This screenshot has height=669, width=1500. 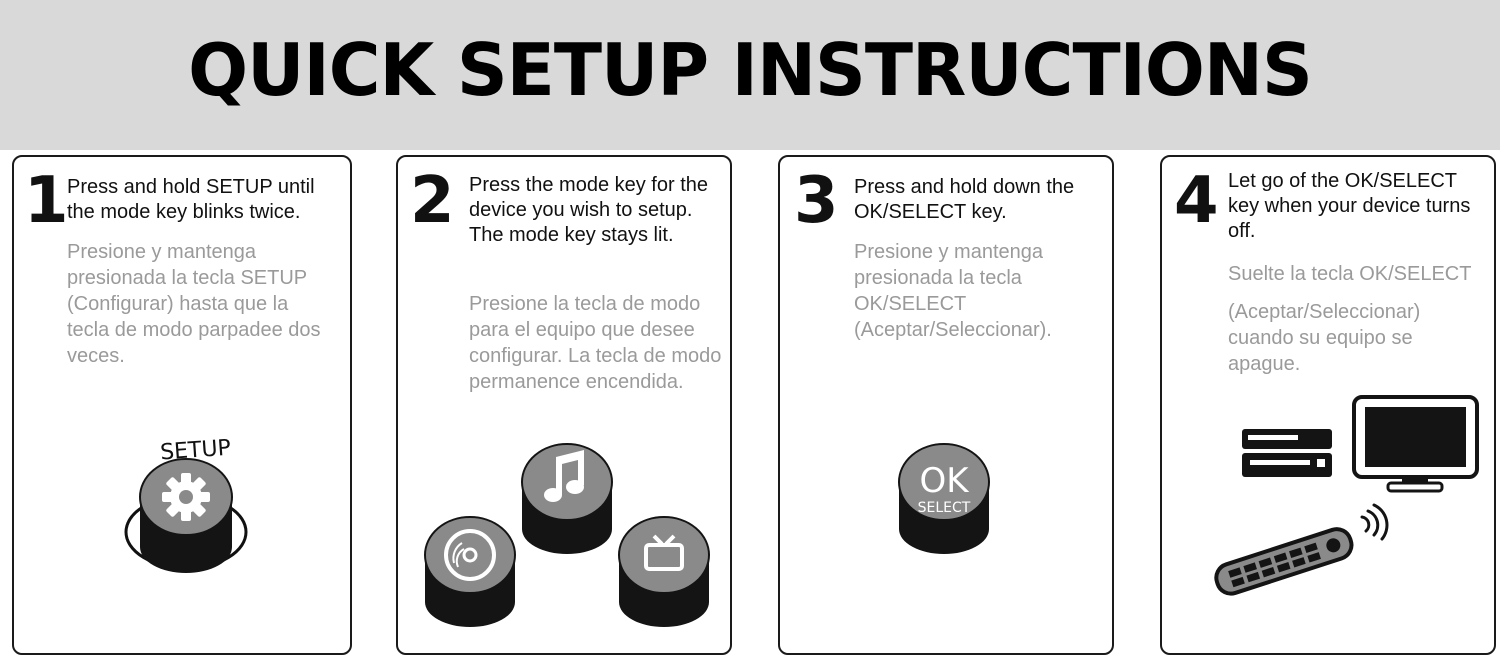 What do you see at coordinates (1374, 522) in the screenshot?
I see `signal-waves-icon` at bounding box center [1374, 522].